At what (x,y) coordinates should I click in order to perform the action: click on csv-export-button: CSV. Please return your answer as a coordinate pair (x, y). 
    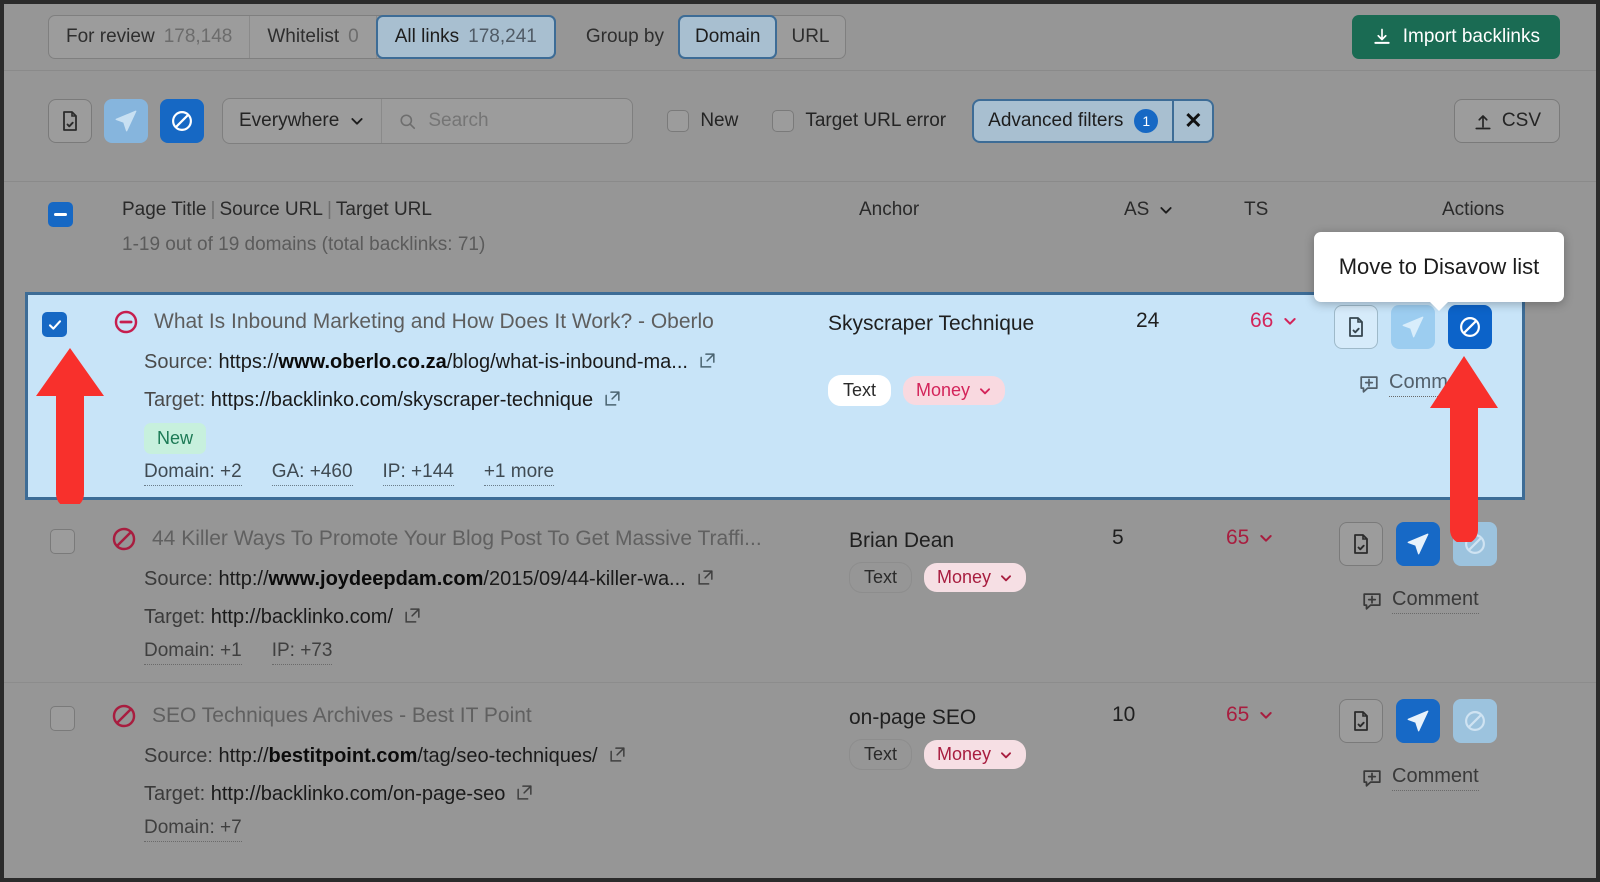
    Looking at the image, I should click on (1506, 121).